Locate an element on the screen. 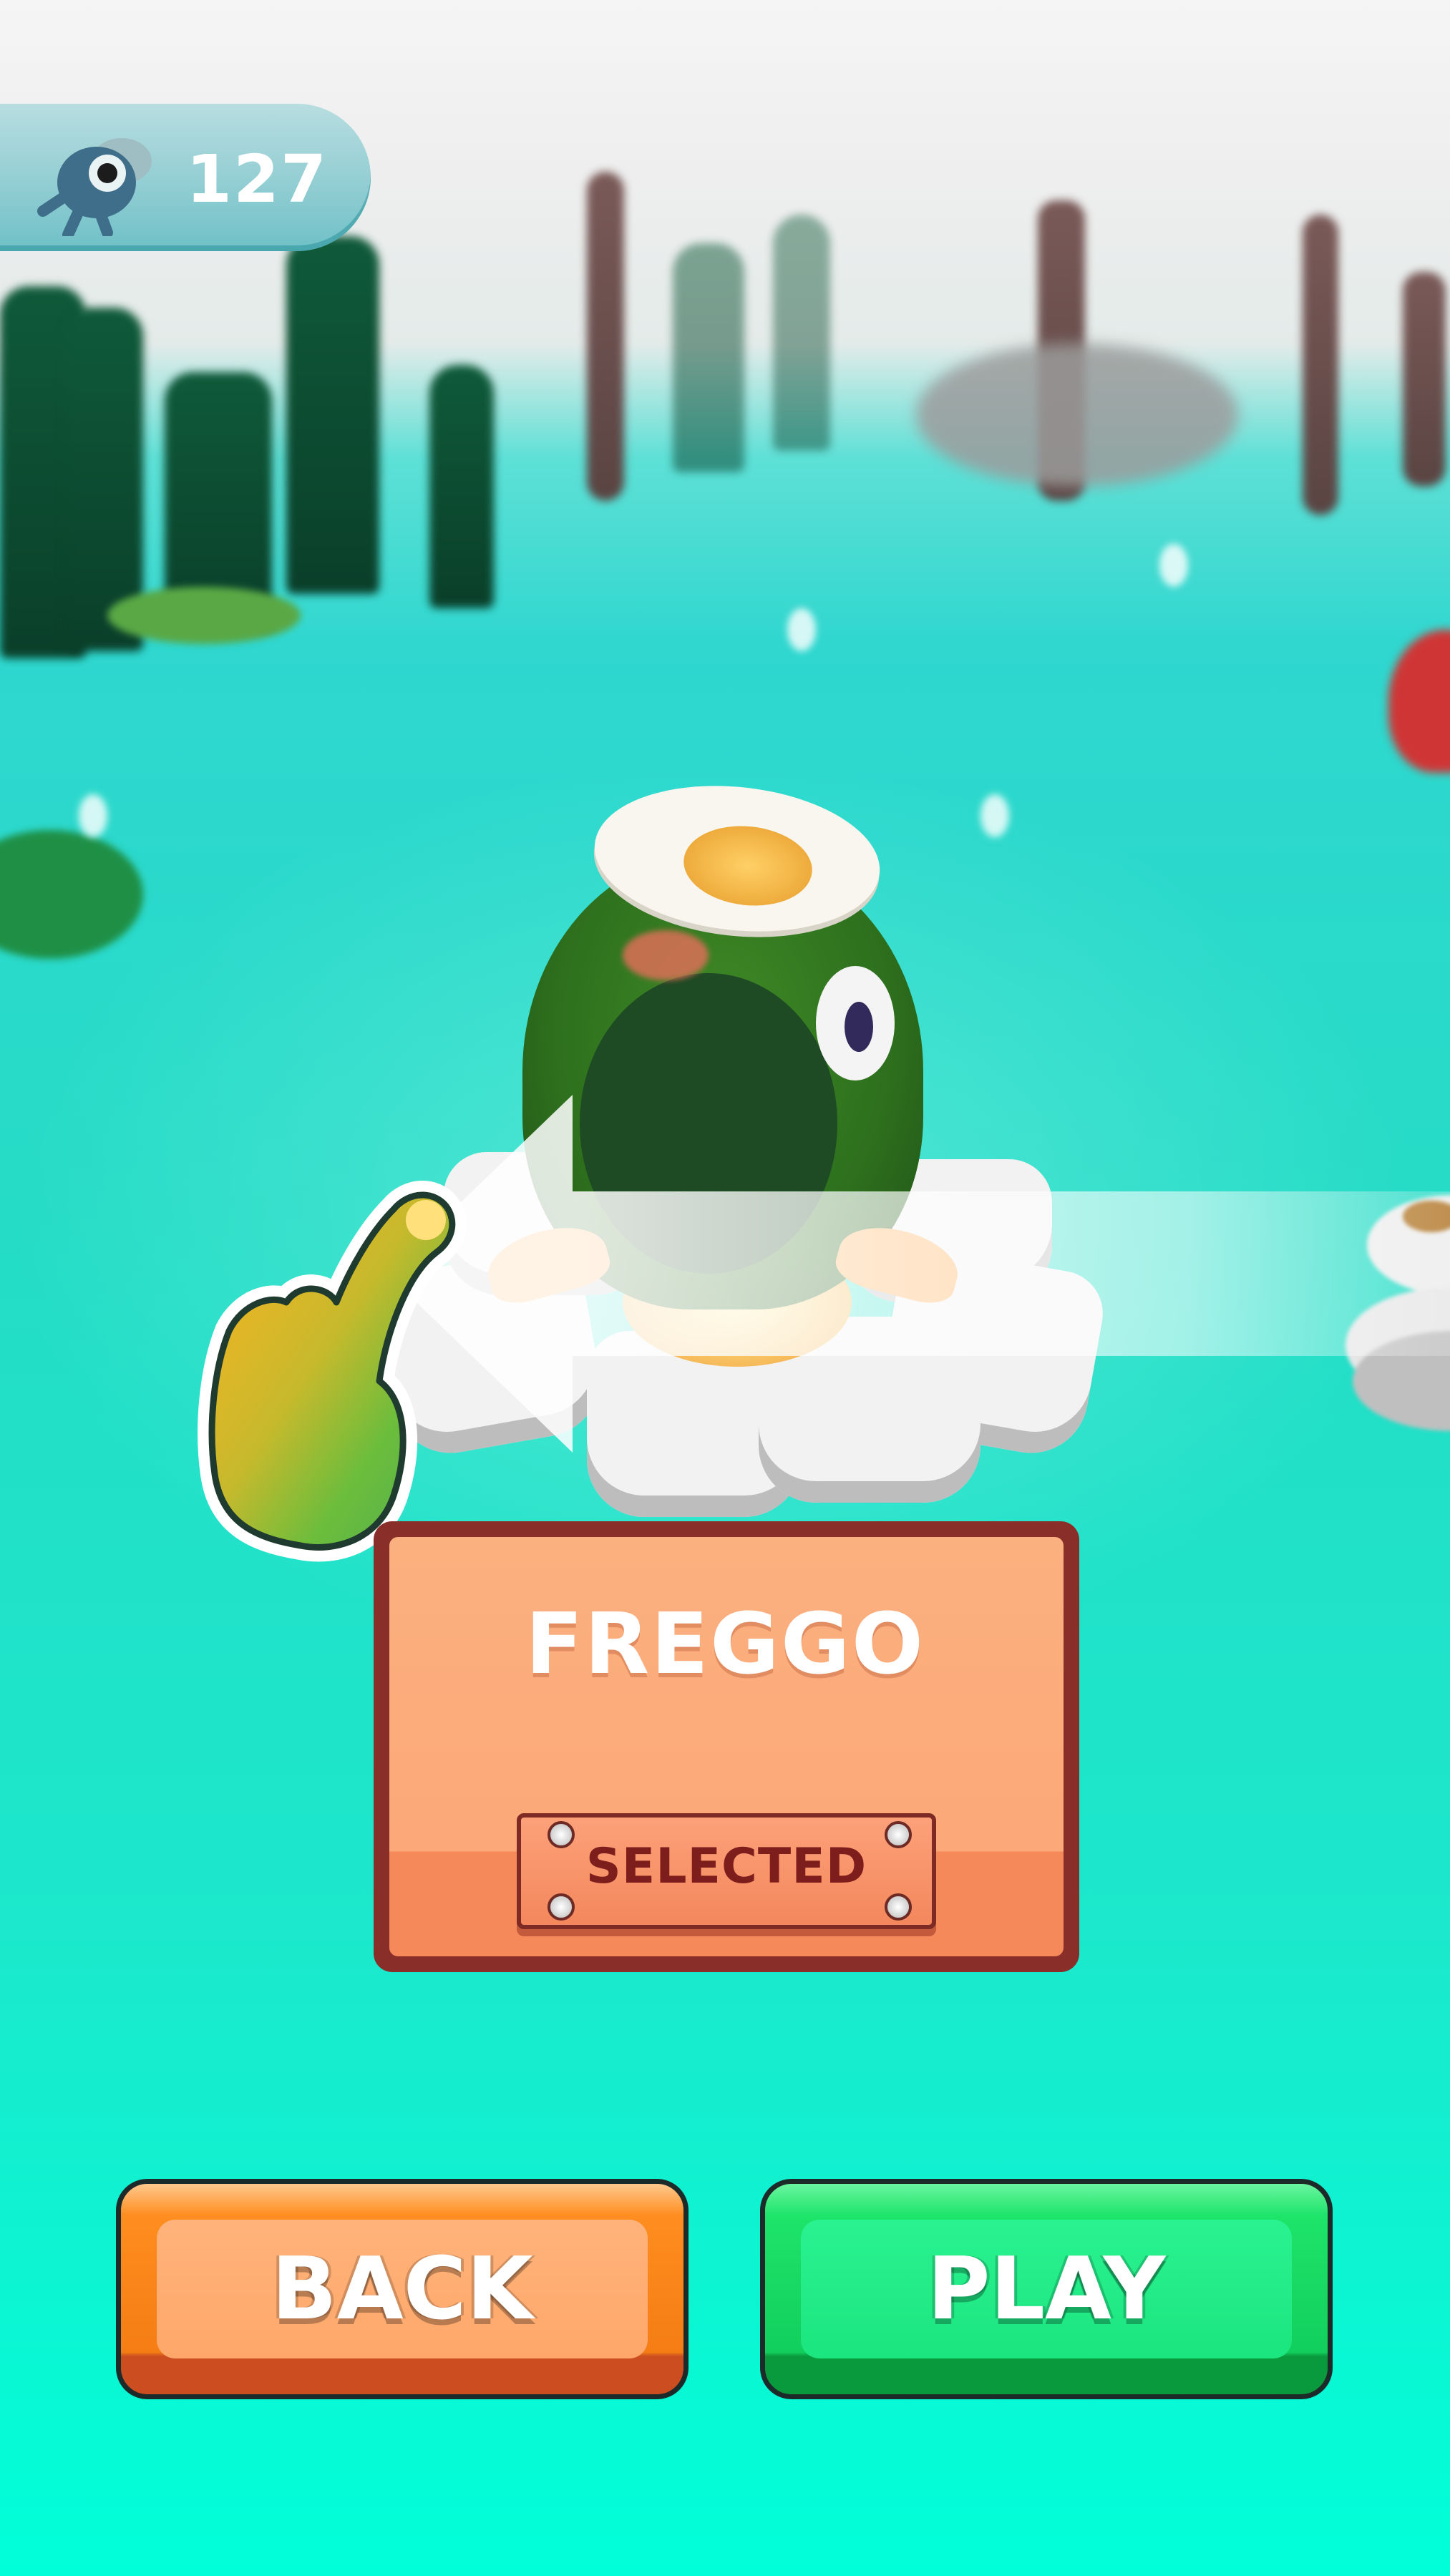 The width and height of the screenshot is (1450, 2576). red-mushroom is located at coordinates (1419, 701).